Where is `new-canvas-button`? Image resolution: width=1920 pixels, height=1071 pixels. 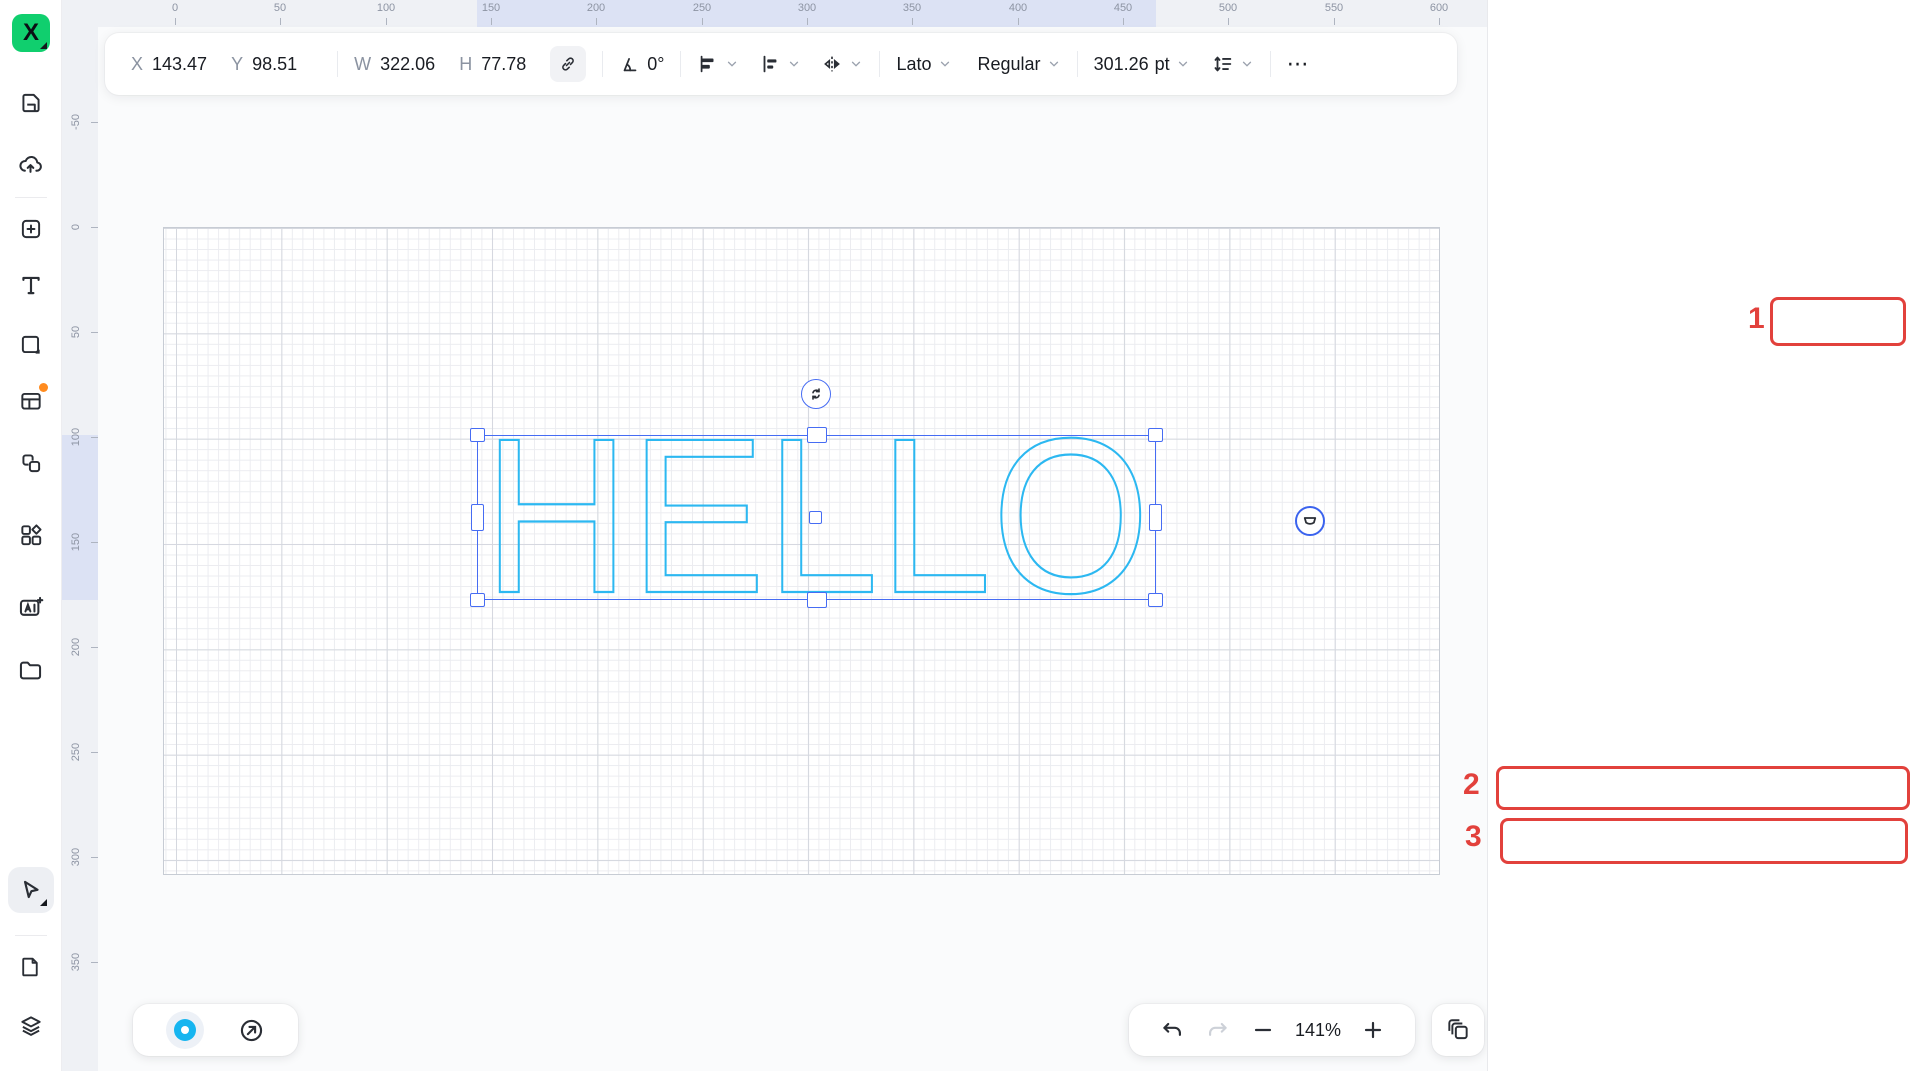 new-canvas-button is located at coordinates (31, 229).